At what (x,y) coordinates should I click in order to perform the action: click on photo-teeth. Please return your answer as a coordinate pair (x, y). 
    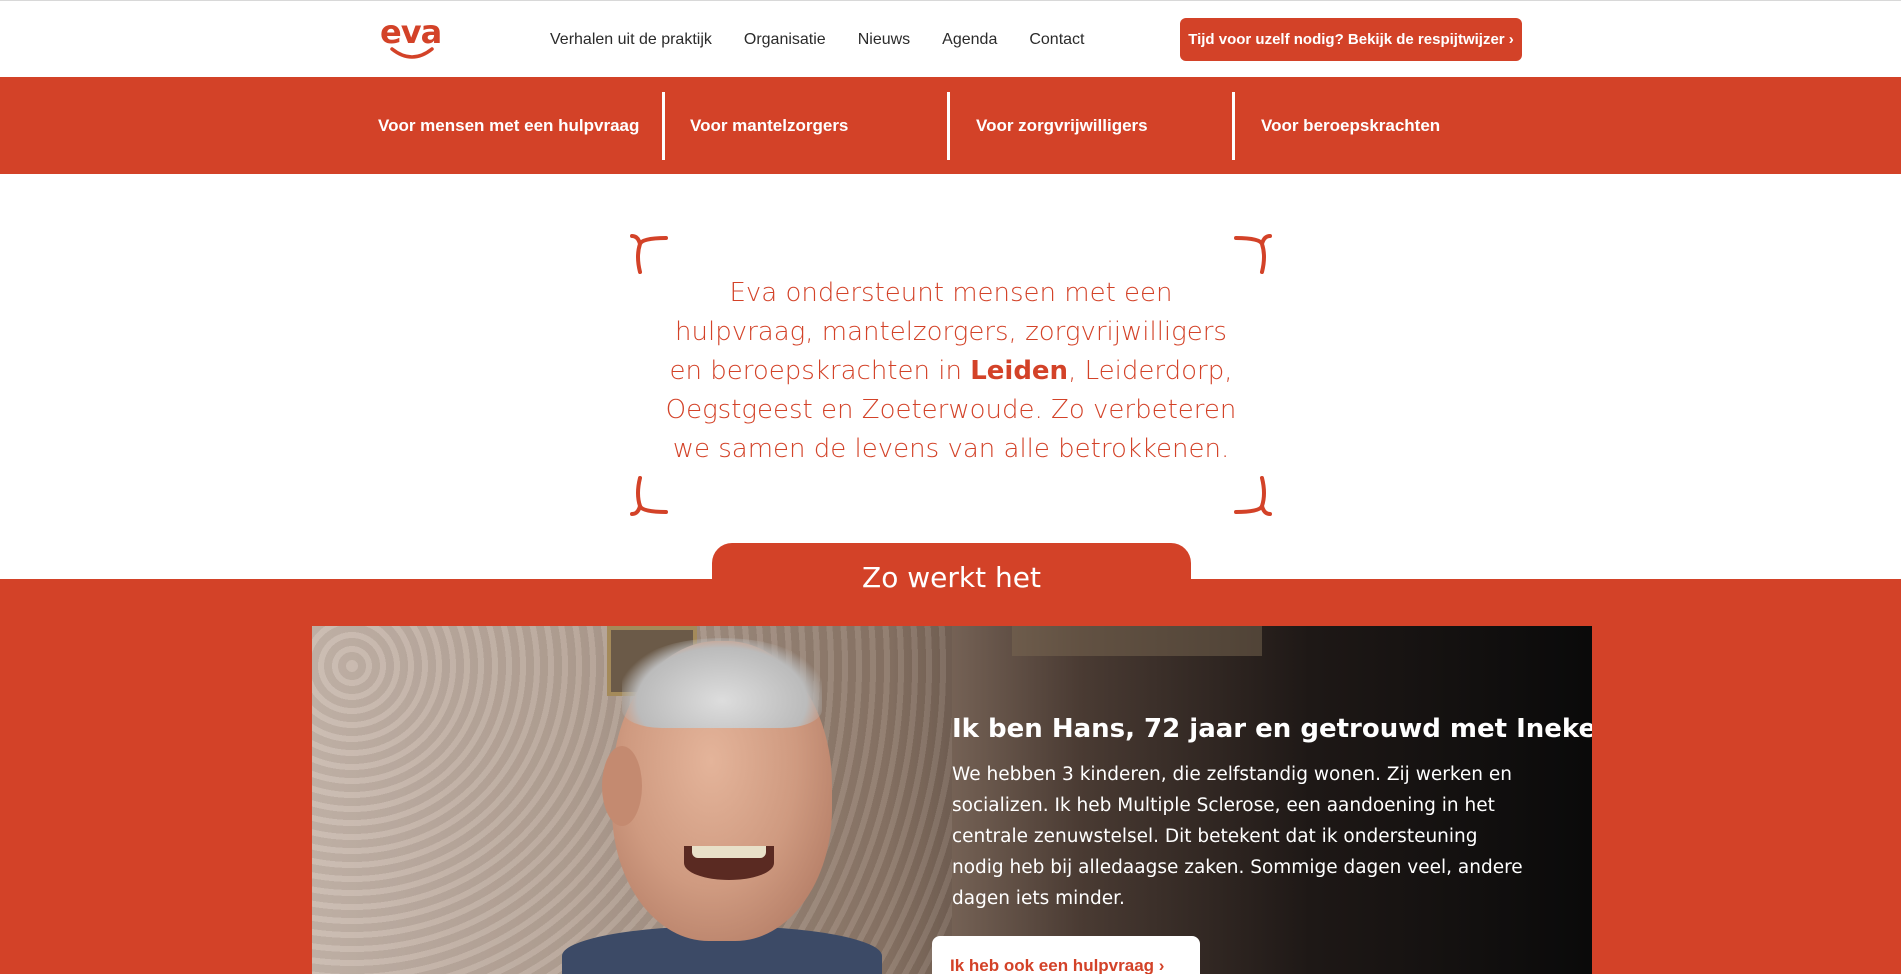
    Looking at the image, I should click on (729, 852).